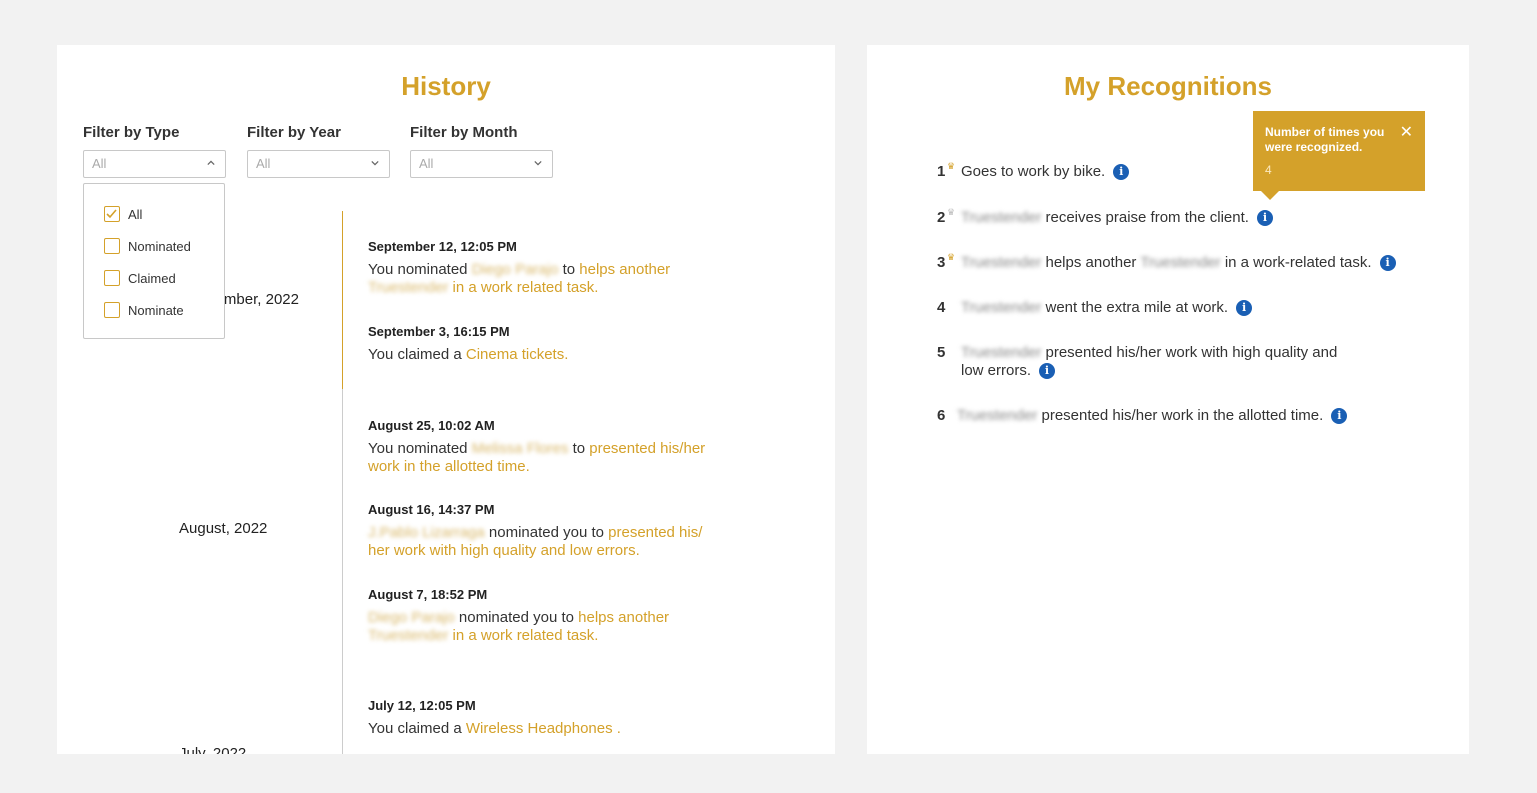 This screenshot has width=1537, height=793. What do you see at coordinates (213, 749) in the screenshot?
I see `month-label-july: July, 2022` at bounding box center [213, 749].